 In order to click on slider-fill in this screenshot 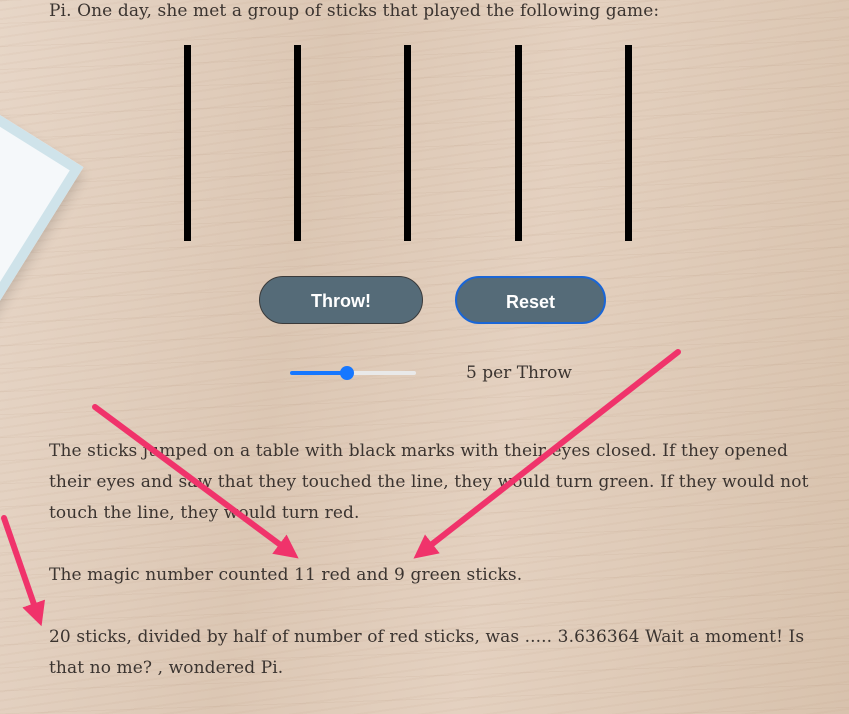, I will do `click(318, 373)`.